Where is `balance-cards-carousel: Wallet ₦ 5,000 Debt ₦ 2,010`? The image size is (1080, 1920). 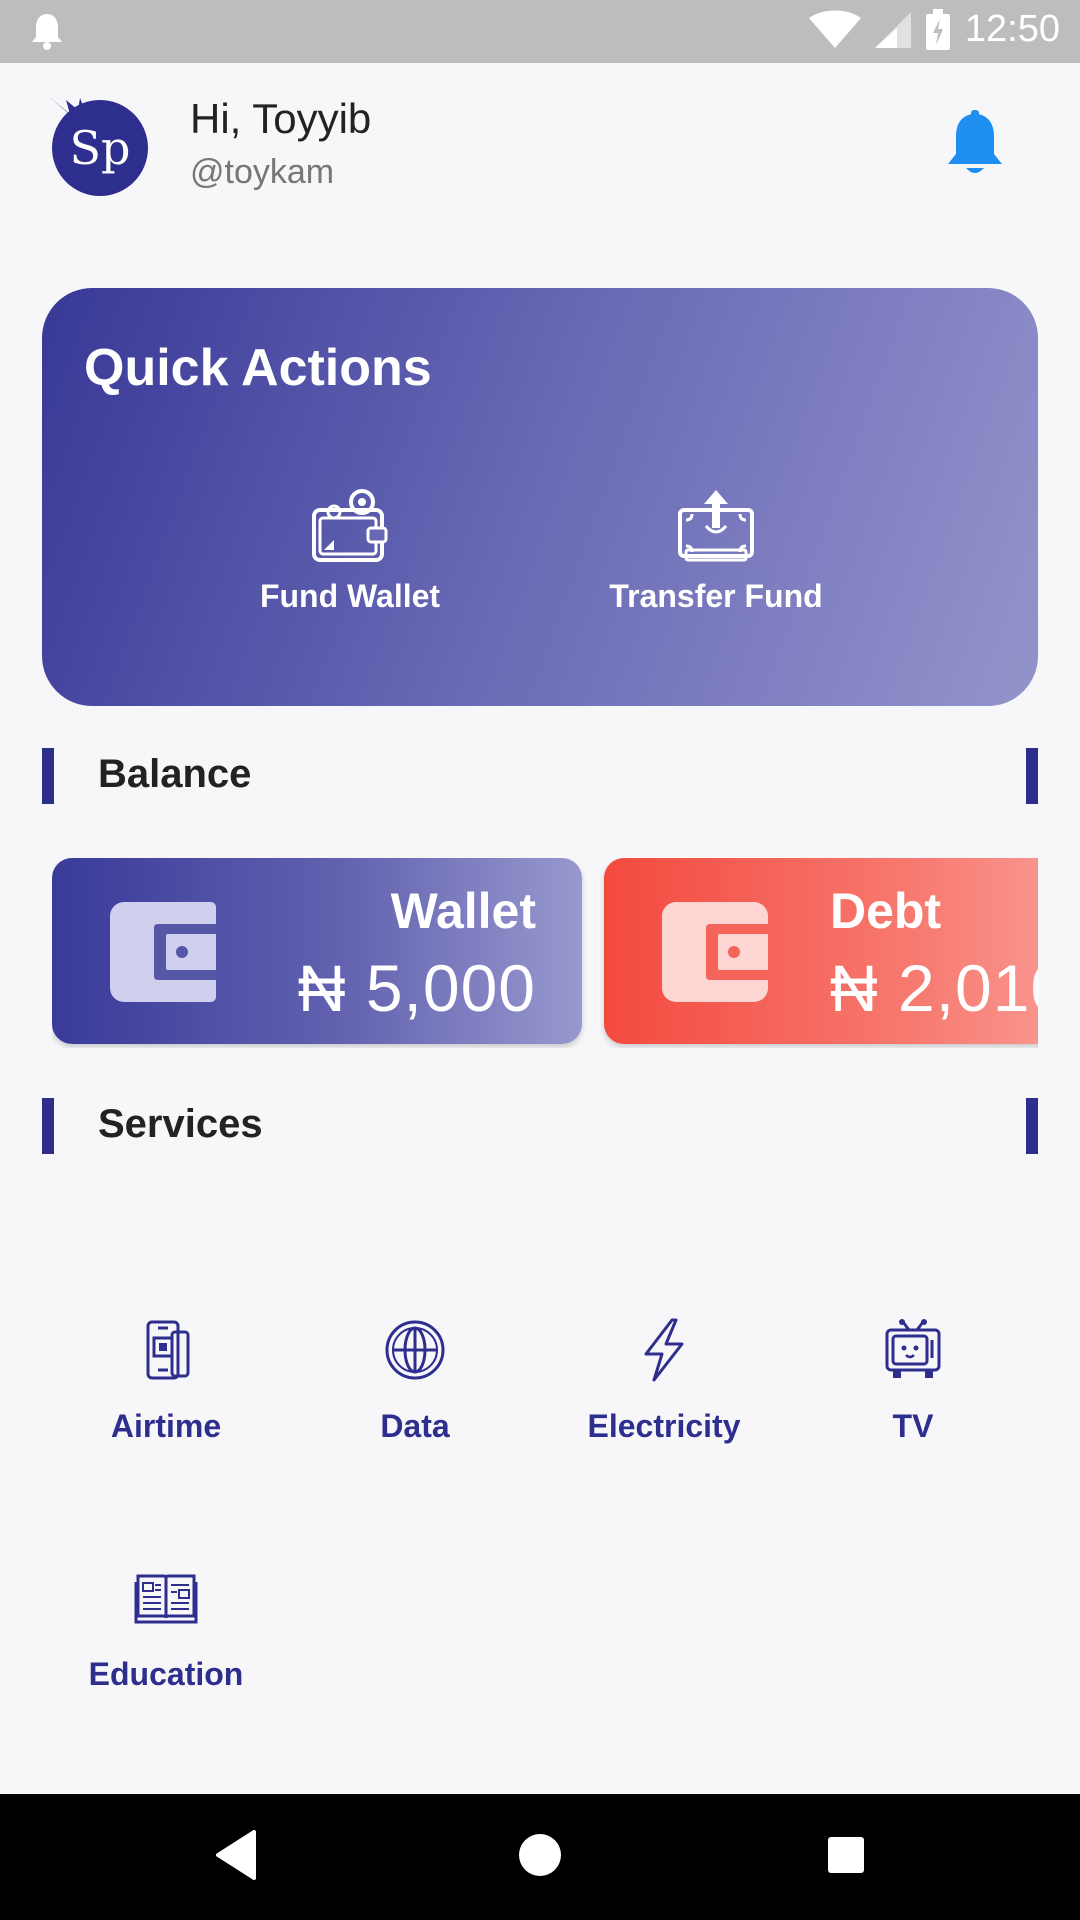
balance-cards-carousel: Wallet ₦ 5,000 Debt ₦ 2,010 is located at coordinates (545, 953).